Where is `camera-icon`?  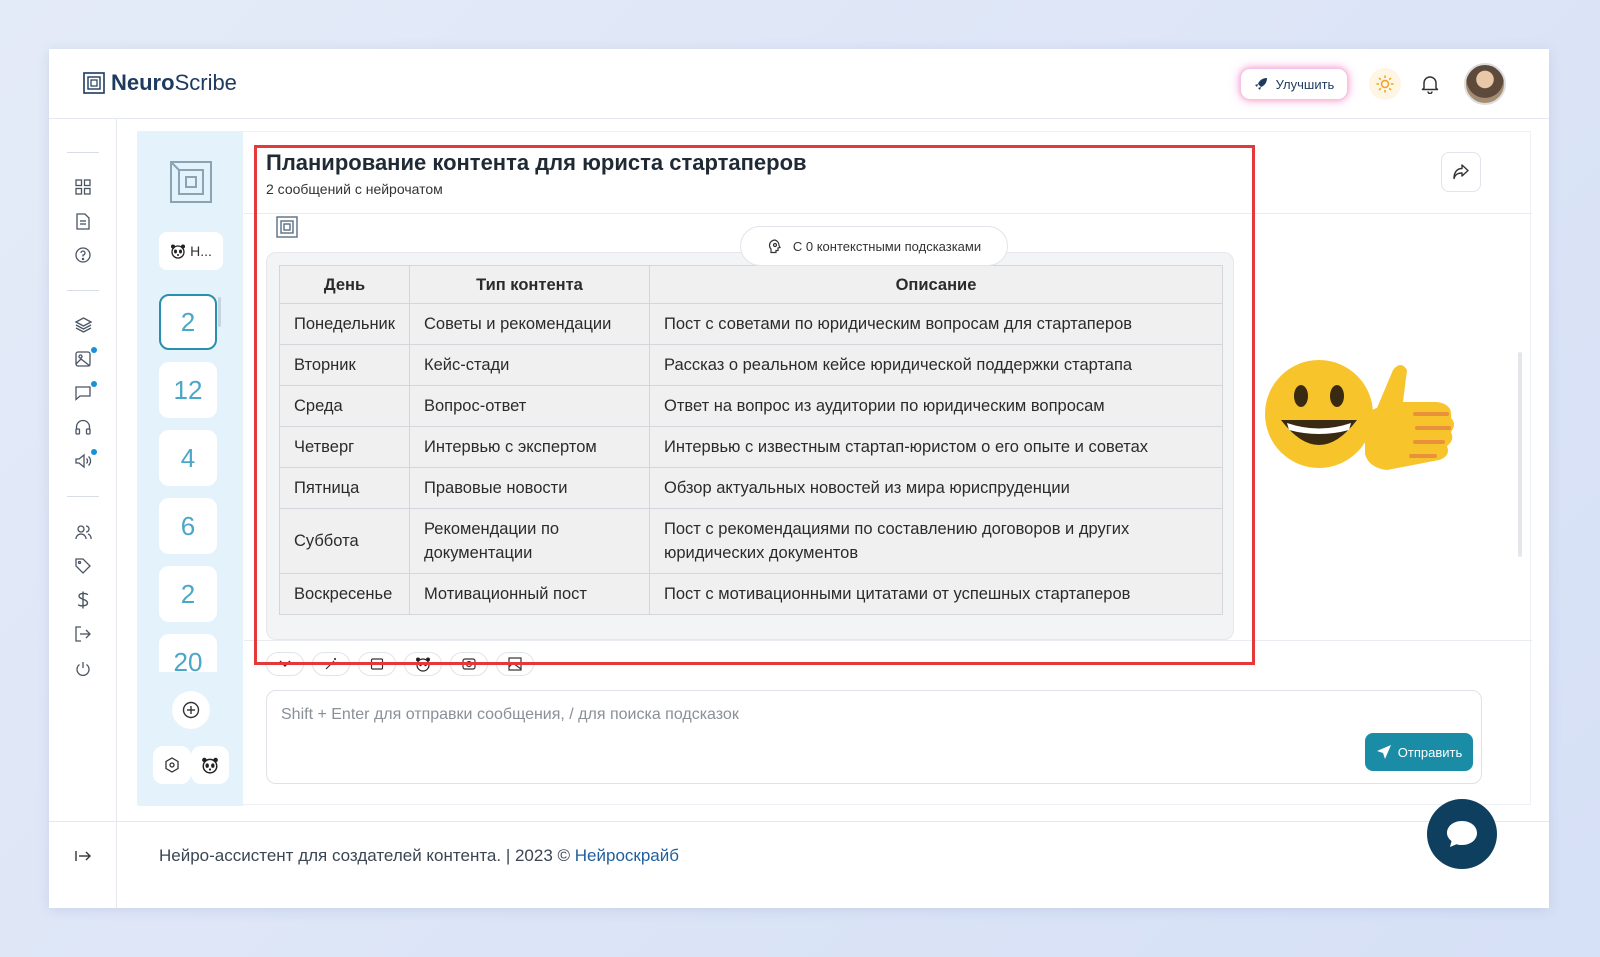
camera-icon is located at coordinates (469, 664).